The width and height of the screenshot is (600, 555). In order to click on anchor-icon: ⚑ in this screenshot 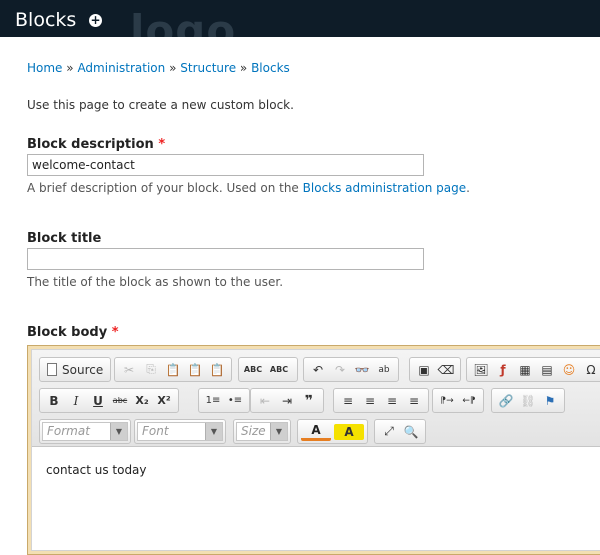, I will do `click(550, 401)`.